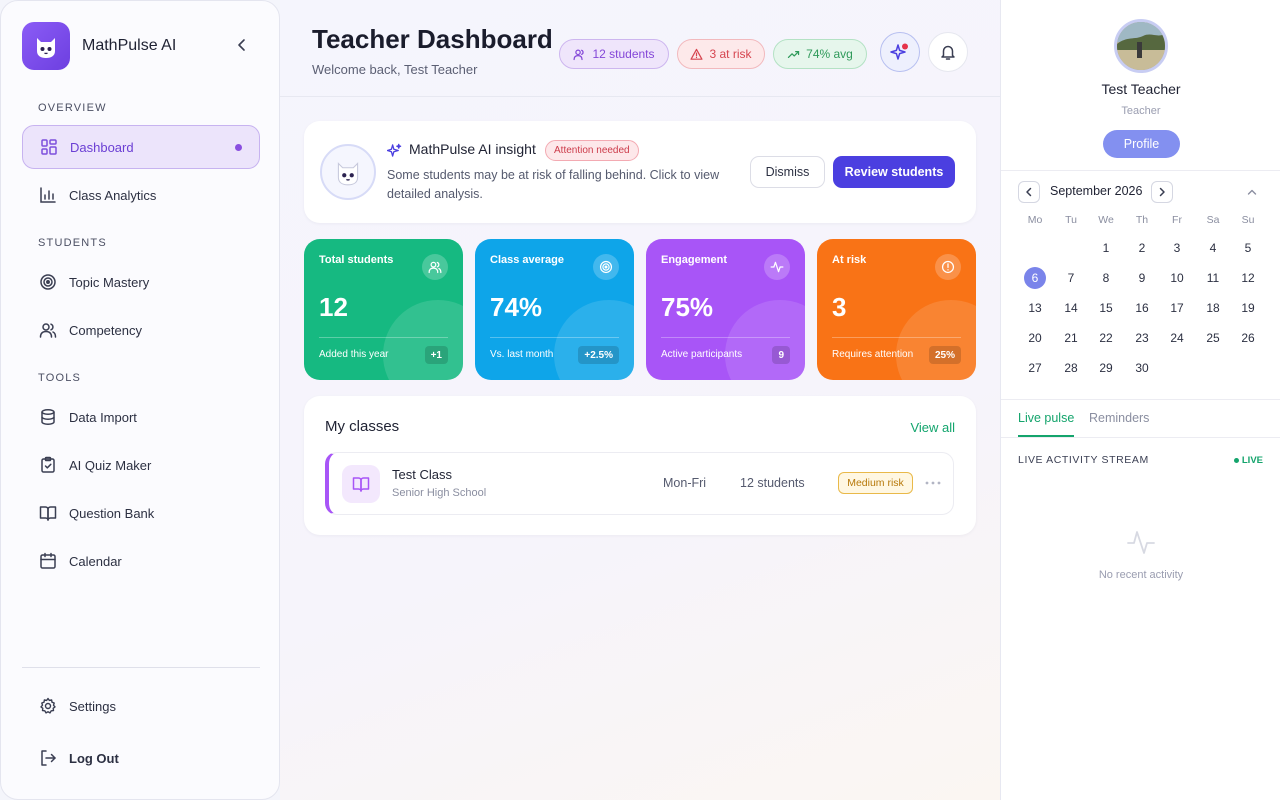 This screenshot has width=1280, height=800. What do you see at coordinates (1142, 278) in the screenshot?
I see `calendar-day: 9` at bounding box center [1142, 278].